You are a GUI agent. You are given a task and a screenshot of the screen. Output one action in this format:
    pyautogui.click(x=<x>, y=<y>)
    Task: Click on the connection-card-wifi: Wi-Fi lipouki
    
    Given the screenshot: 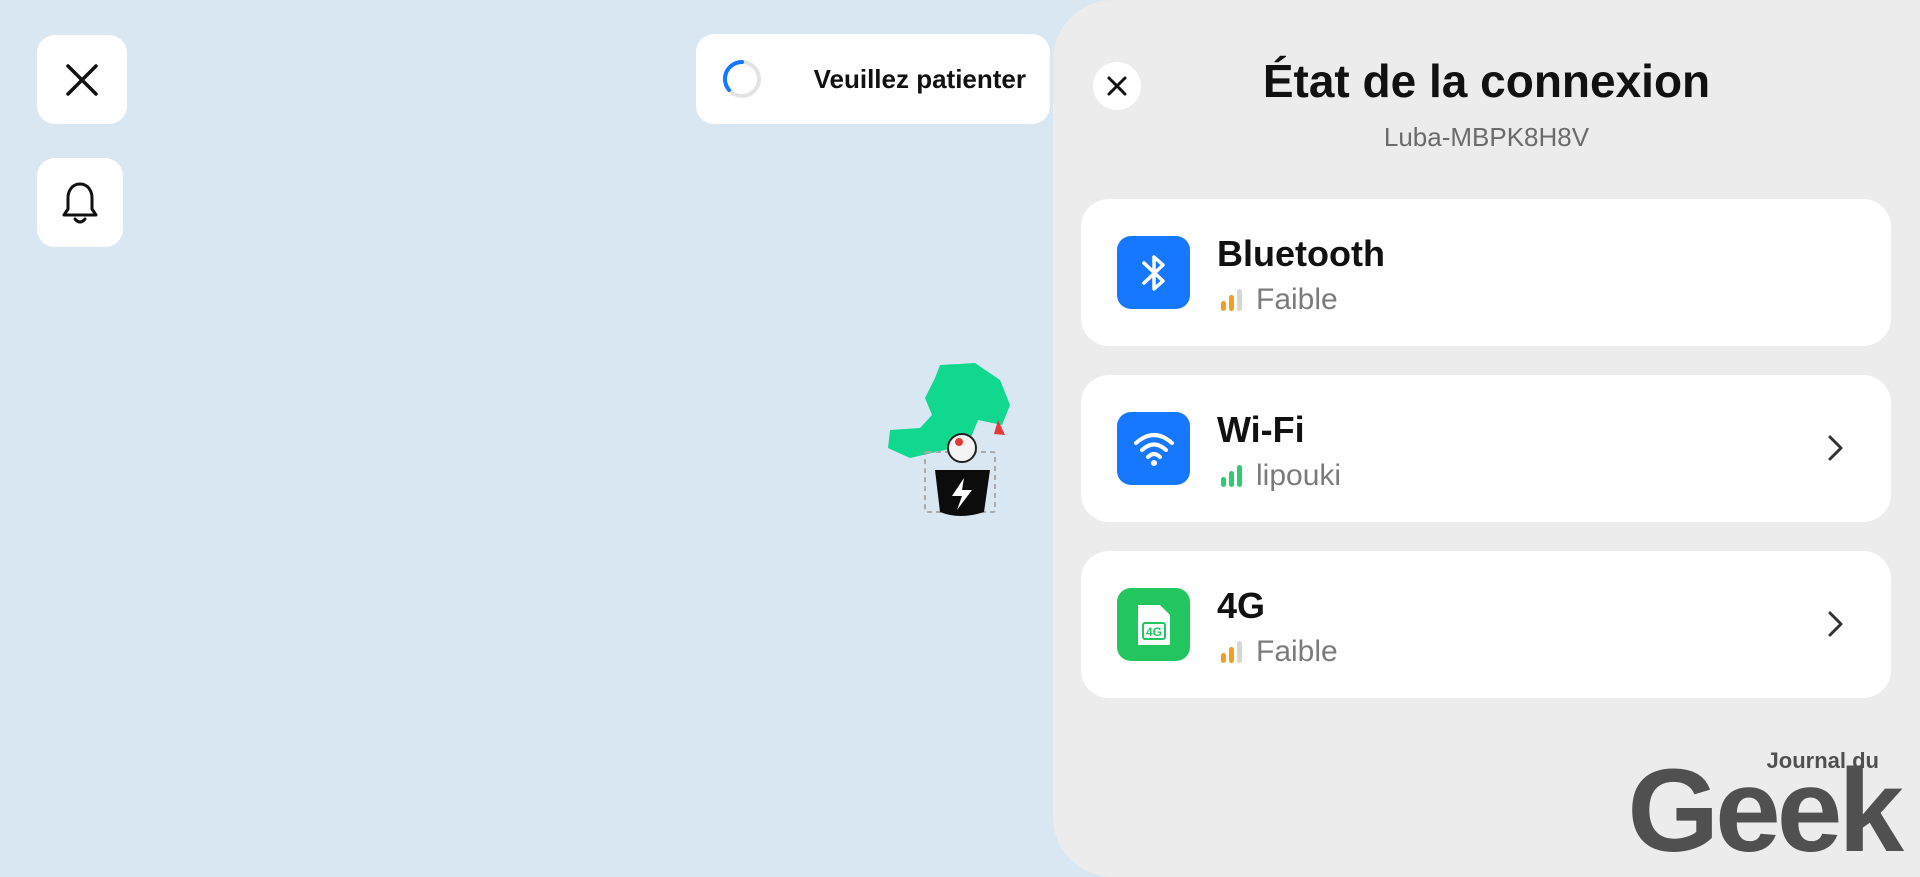 What is the action you would take?
    pyautogui.click(x=1486, y=448)
    